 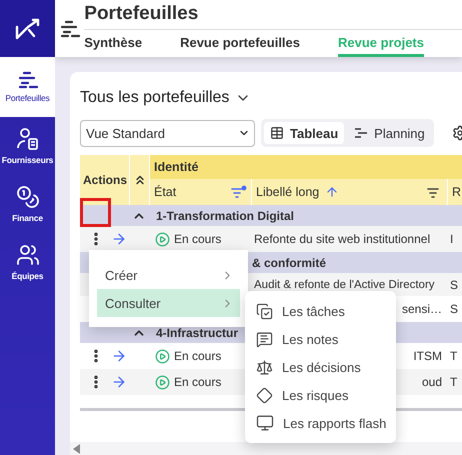 What do you see at coordinates (95, 212) in the screenshot?
I see `highlight-frame` at bounding box center [95, 212].